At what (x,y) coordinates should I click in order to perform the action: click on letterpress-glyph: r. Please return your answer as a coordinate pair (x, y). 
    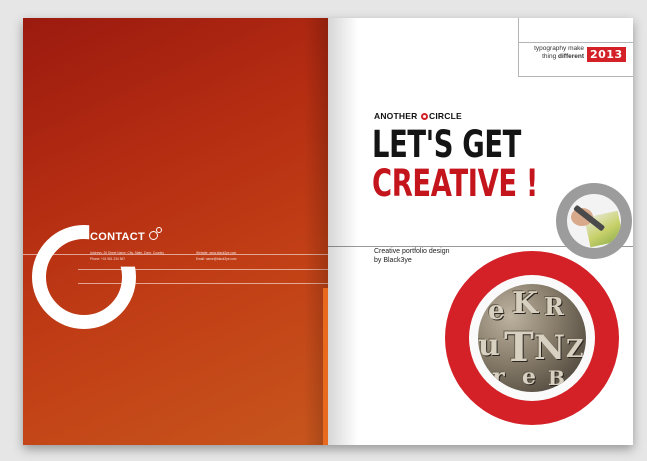
    Looking at the image, I should click on (498, 376).